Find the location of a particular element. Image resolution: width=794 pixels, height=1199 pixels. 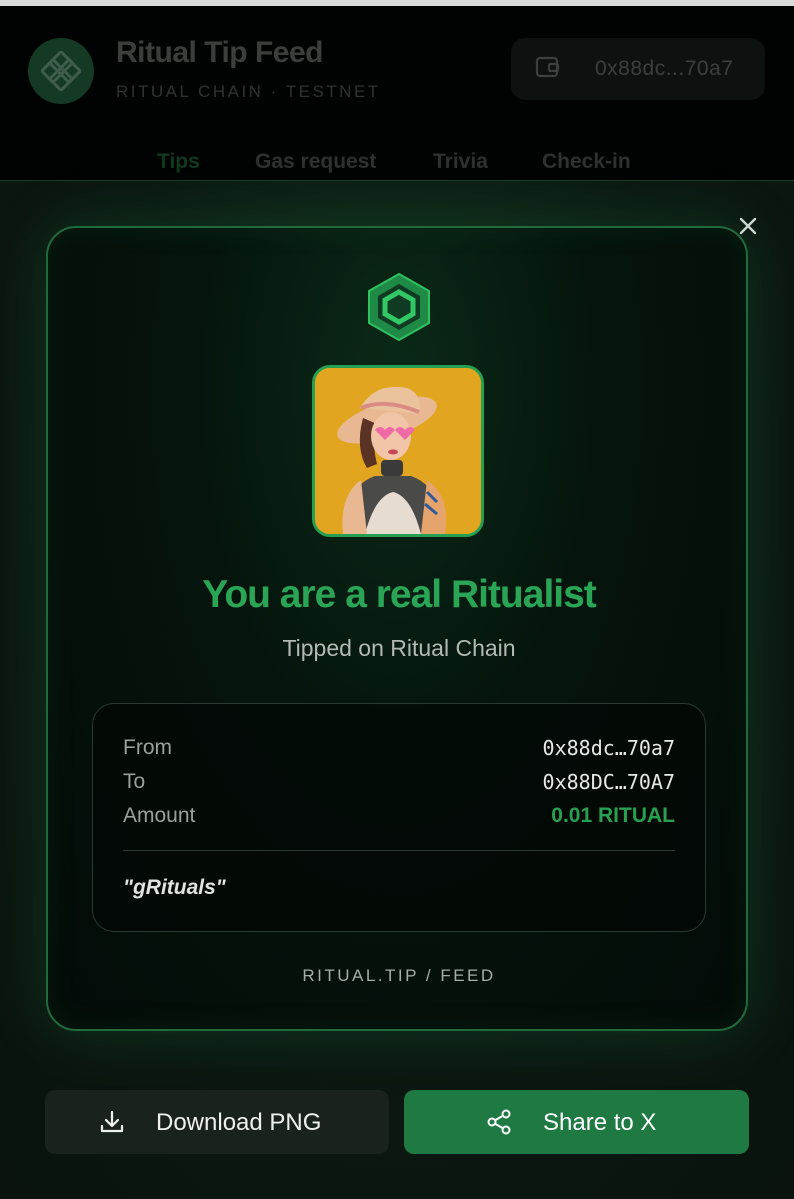

from-address: 0x88dc…70a7 is located at coordinates (608, 748).